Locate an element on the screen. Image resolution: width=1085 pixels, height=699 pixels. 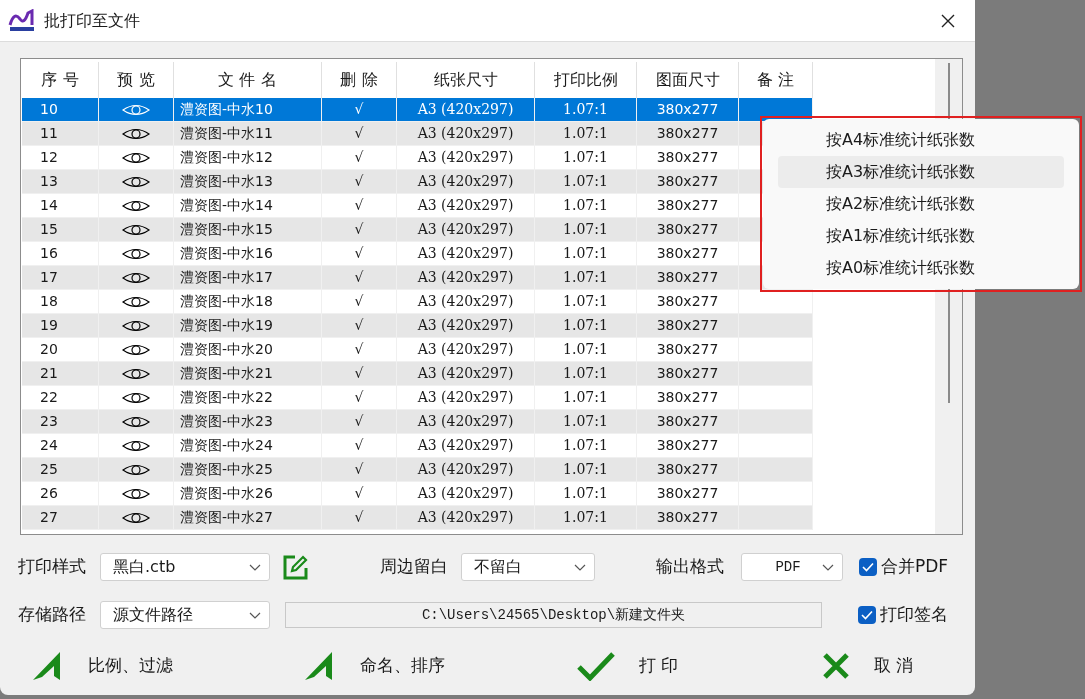
check-icon is located at coordinates (596, 666).